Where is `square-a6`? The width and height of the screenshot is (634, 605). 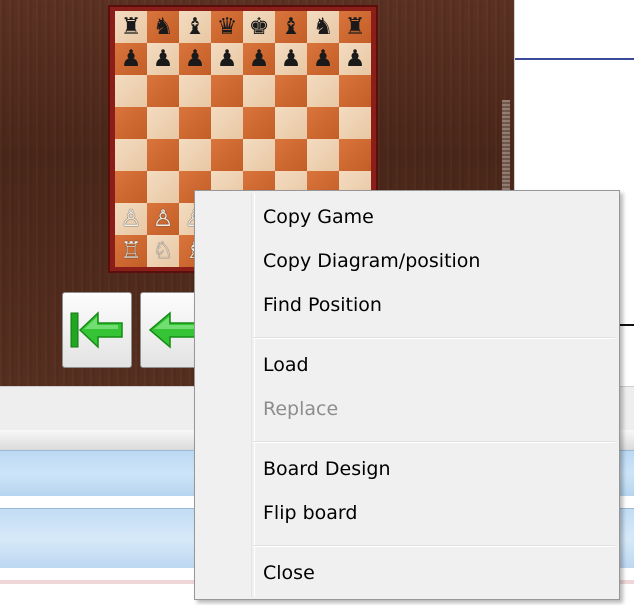 square-a6 is located at coordinates (131, 91).